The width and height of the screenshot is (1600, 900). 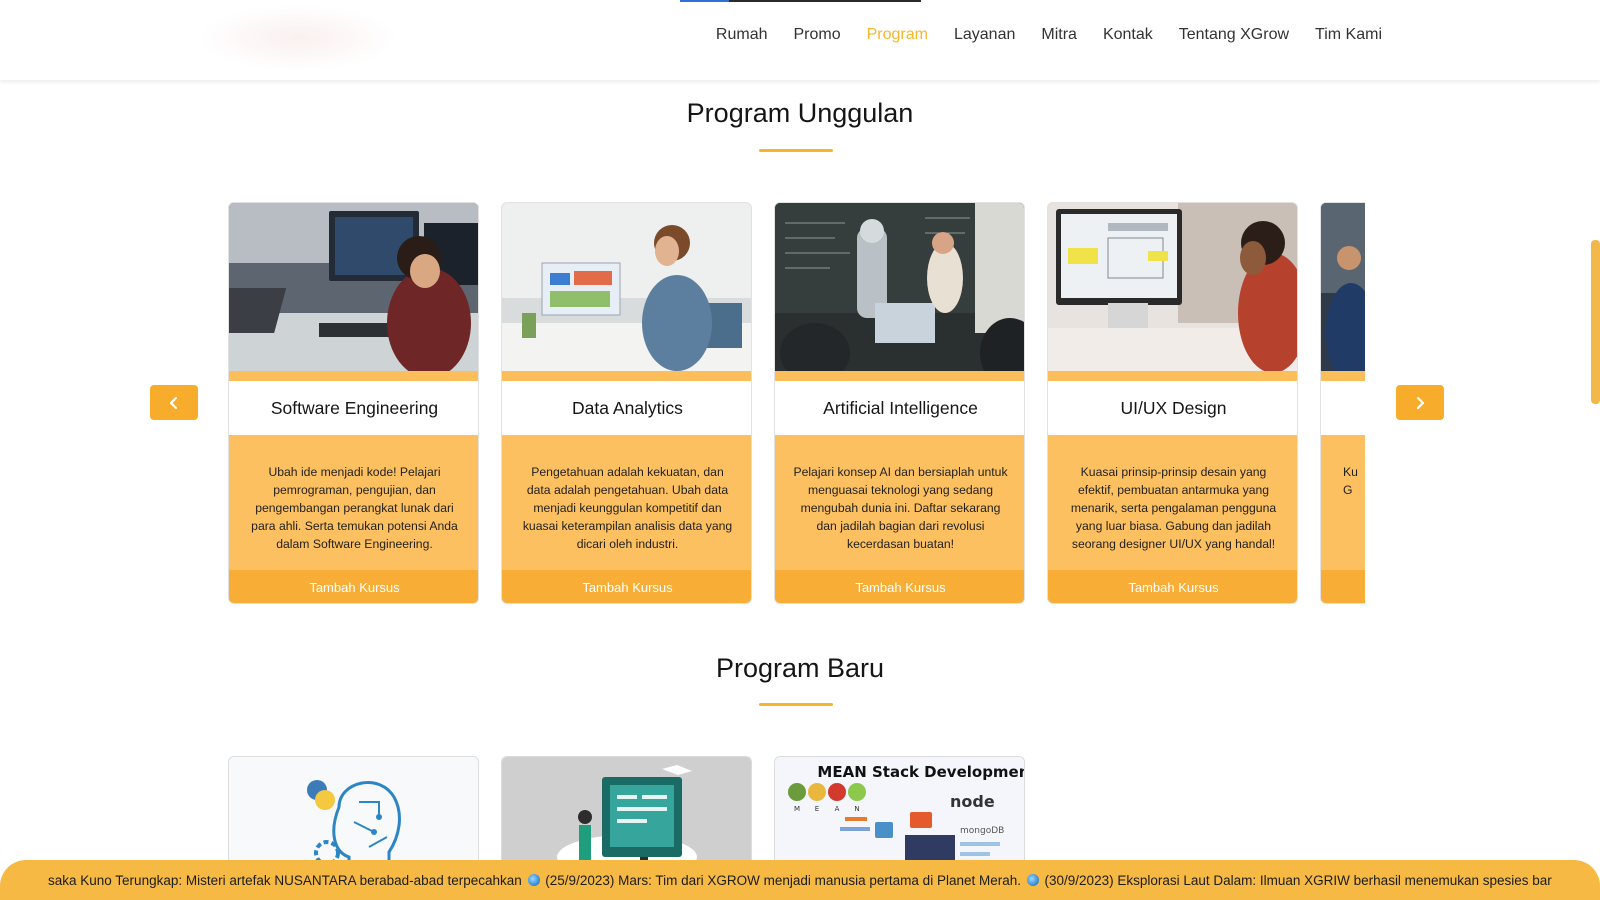 What do you see at coordinates (837, 809) in the screenshot?
I see `tech-letter-a: A` at bounding box center [837, 809].